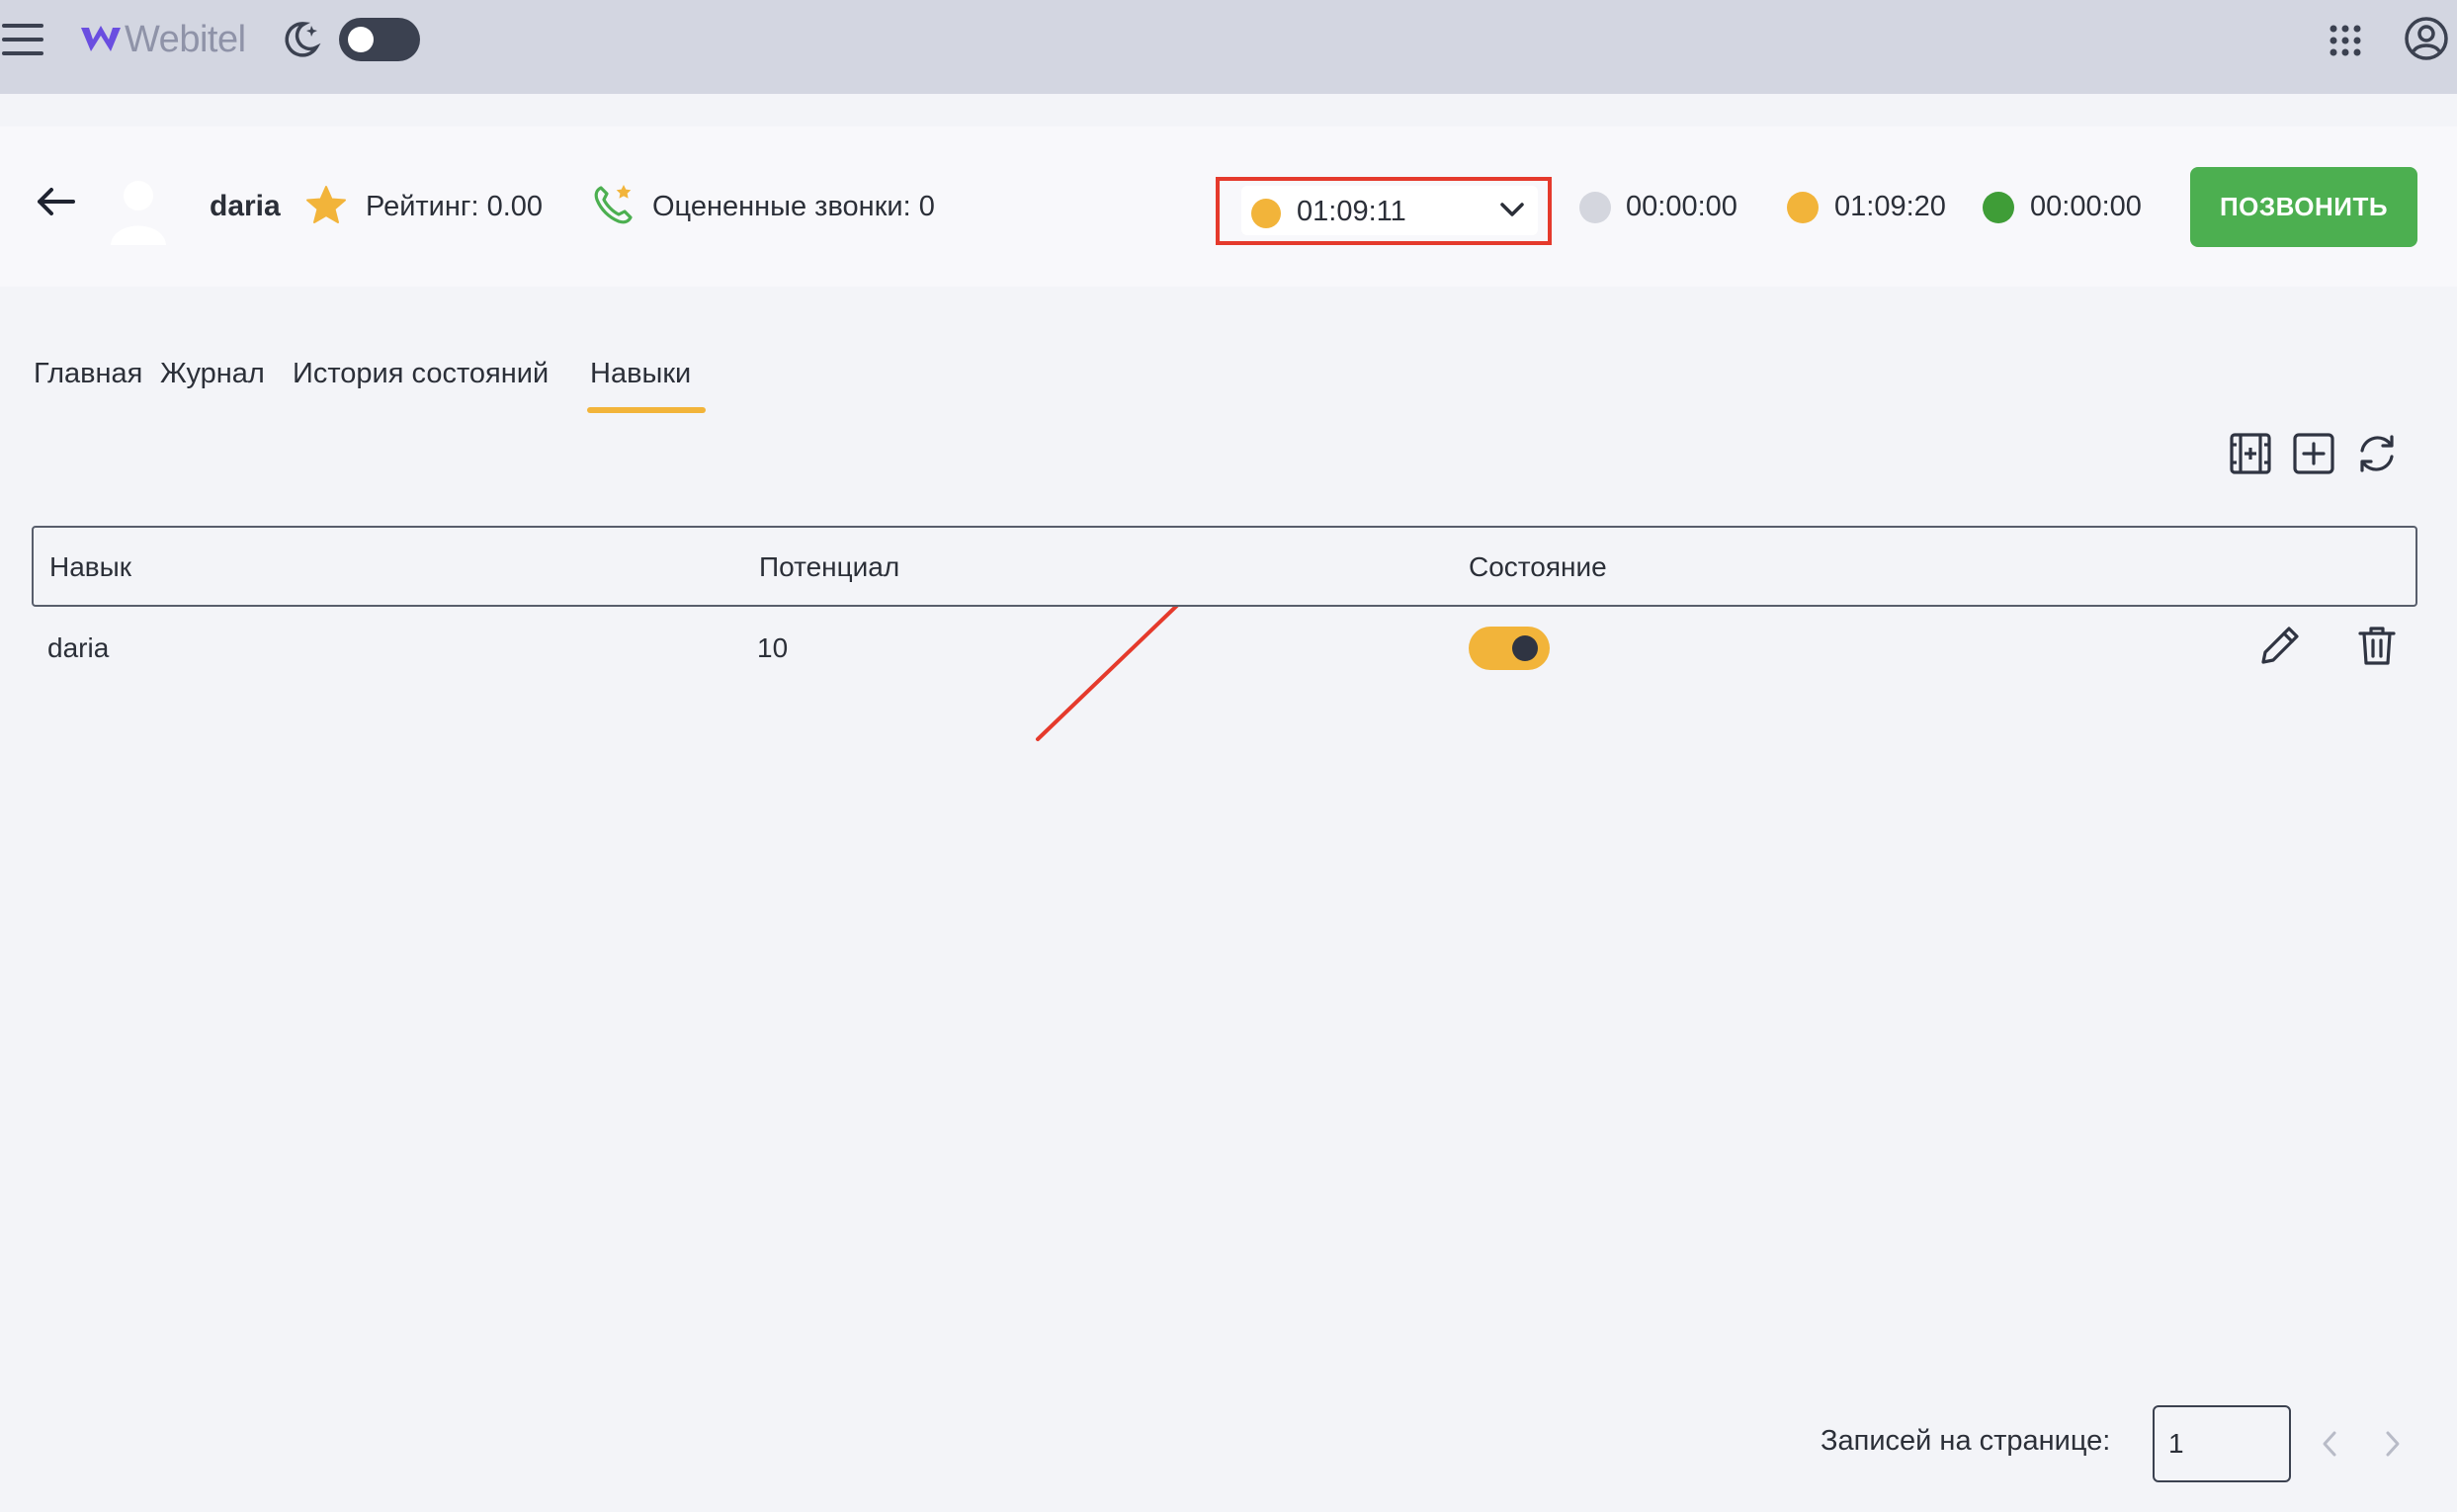  Describe the element at coordinates (2222, 1443) in the screenshot. I see `per-page-input` at that location.